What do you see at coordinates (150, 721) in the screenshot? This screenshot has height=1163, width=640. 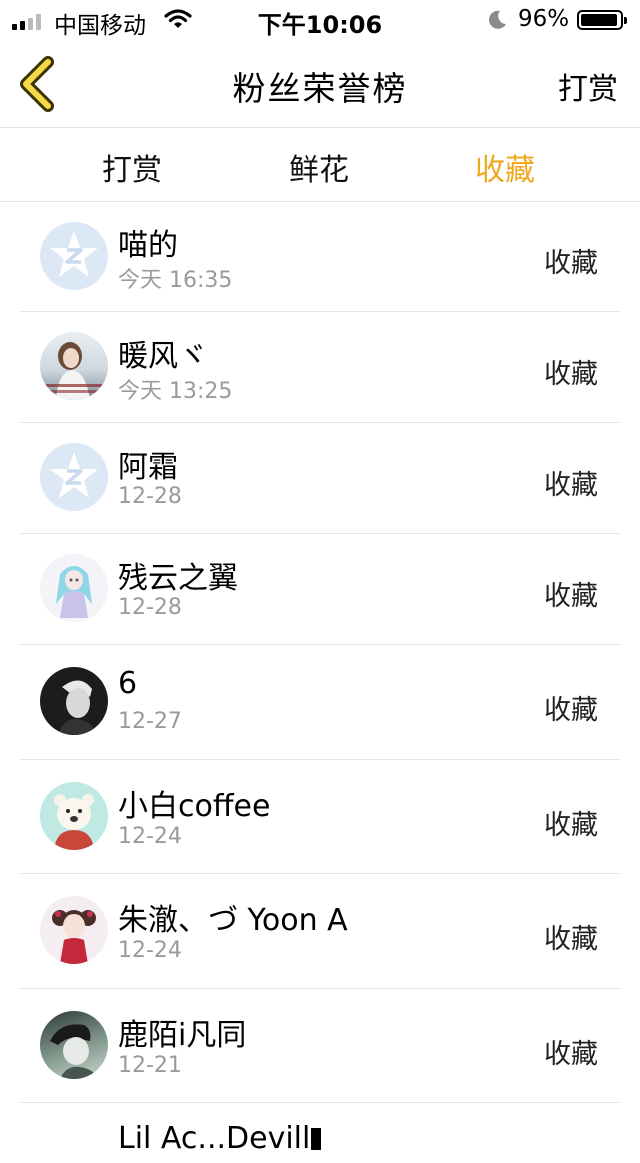 I see `fan-time: 12-27` at bounding box center [150, 721].